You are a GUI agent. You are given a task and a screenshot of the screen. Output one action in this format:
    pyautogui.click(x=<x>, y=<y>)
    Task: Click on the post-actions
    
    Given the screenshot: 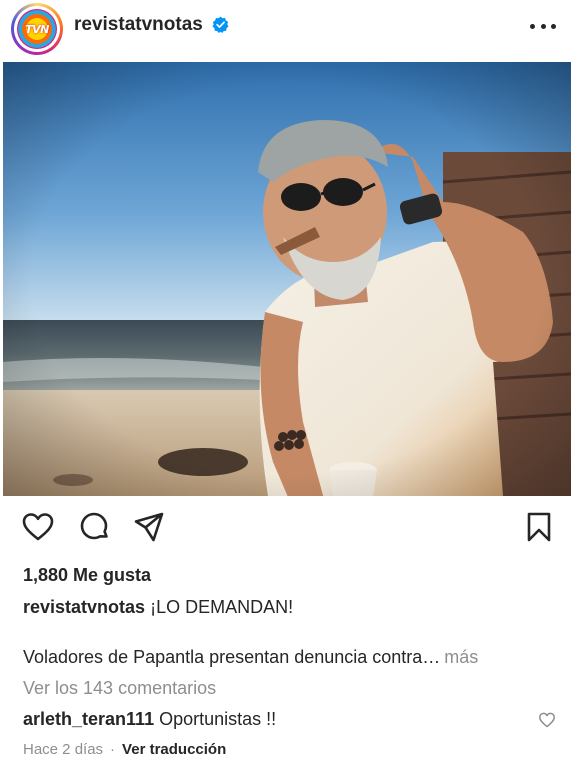 What is the action you would take?
    pyautogui.click(x=288, y=530)
    